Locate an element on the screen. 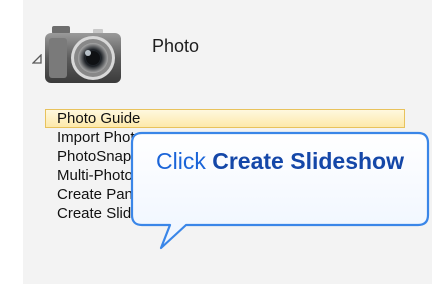 The width and height of the screenshot is (432, 284). callout-text: Click Create Slideshow is located at coordinates (280, 161).